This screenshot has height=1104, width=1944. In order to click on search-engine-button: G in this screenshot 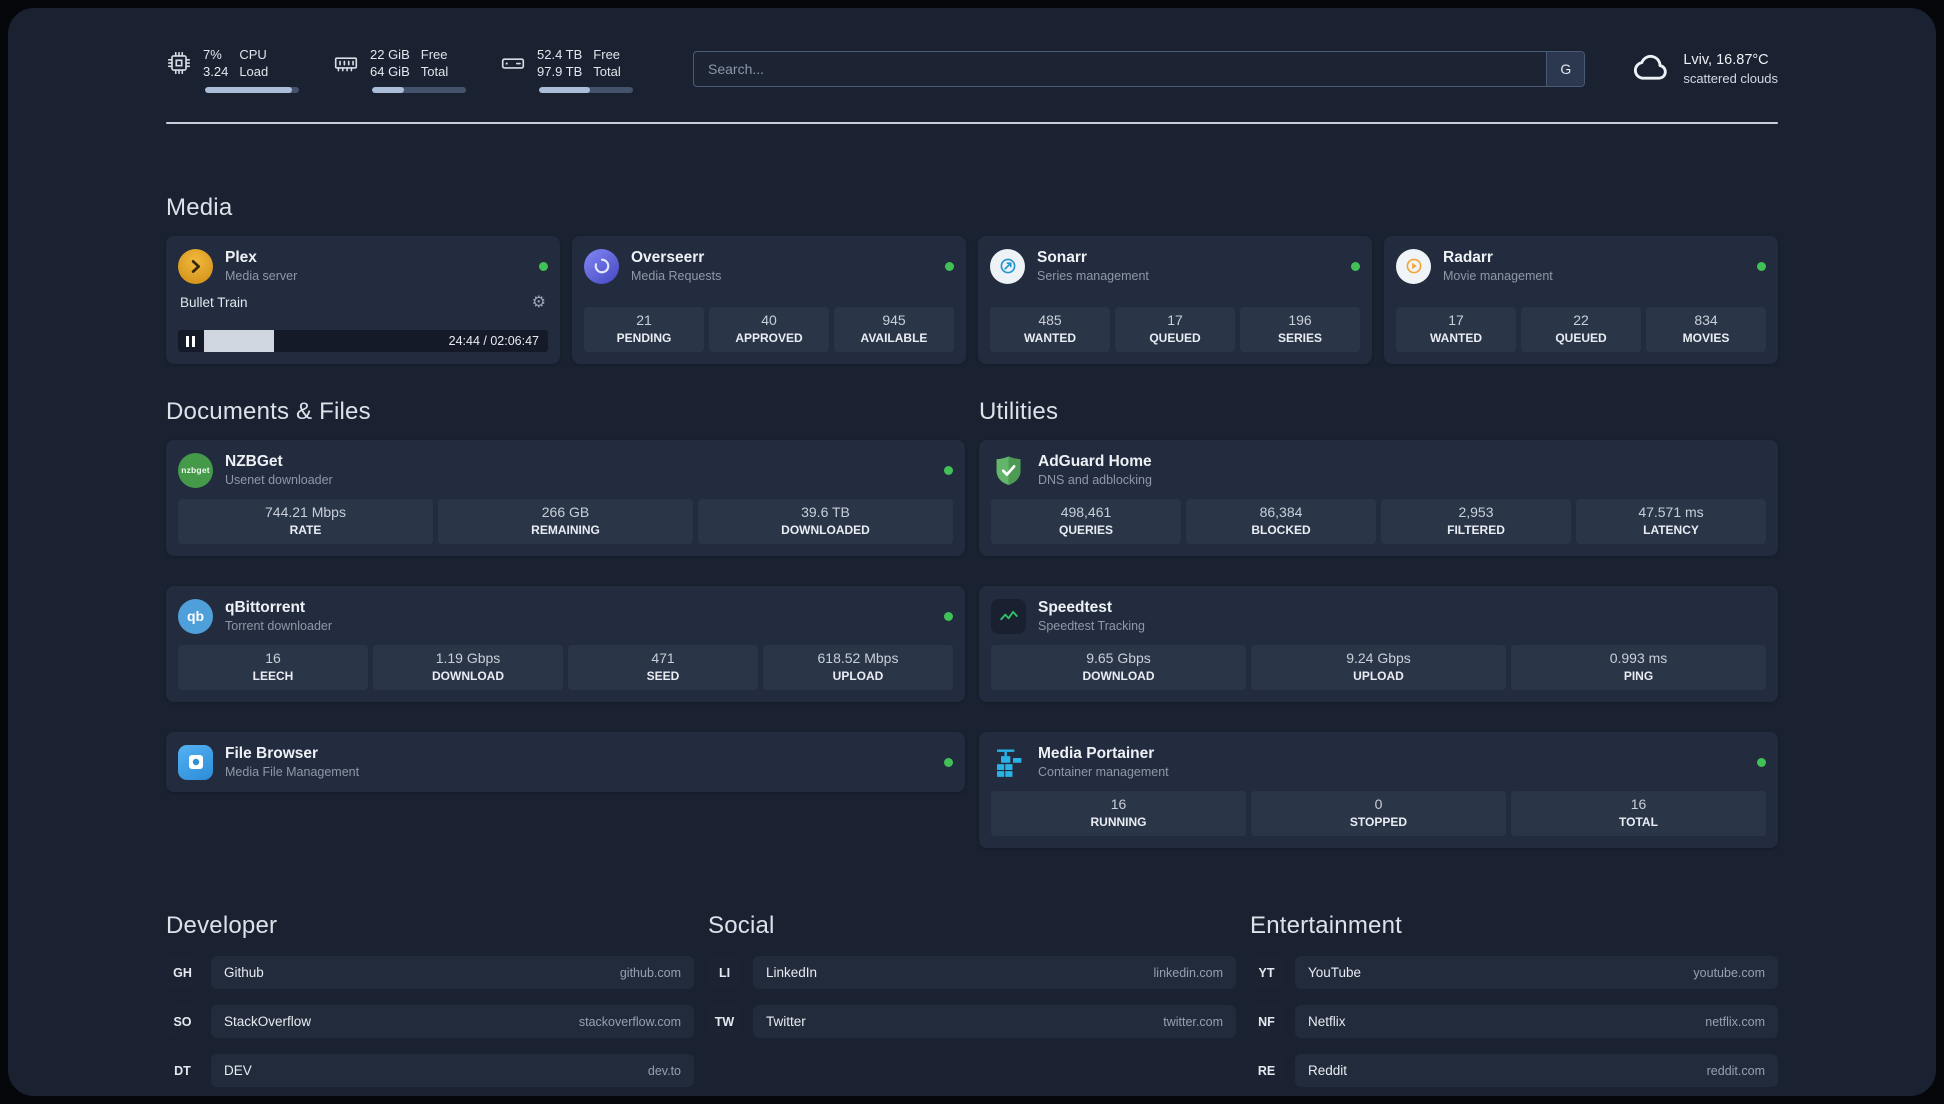, I will do `click(1565, 69)`.